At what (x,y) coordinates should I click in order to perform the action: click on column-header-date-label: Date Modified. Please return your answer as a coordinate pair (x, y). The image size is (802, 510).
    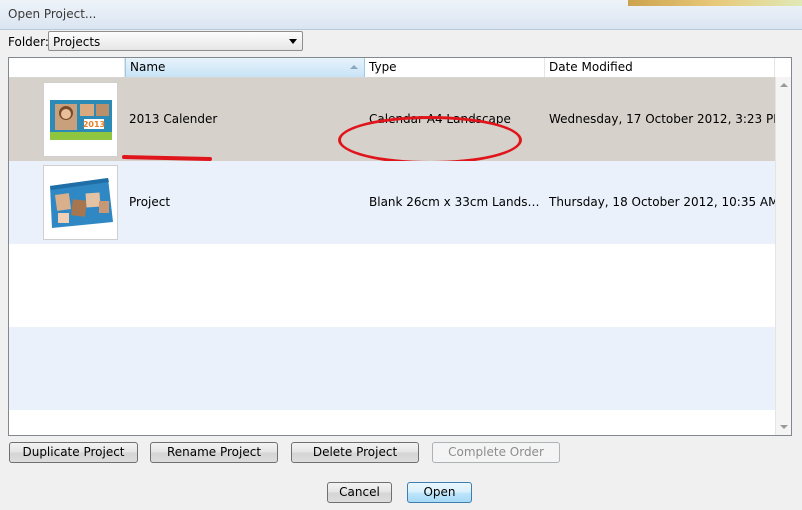
    Looking at the image, I should click on (591, 67).